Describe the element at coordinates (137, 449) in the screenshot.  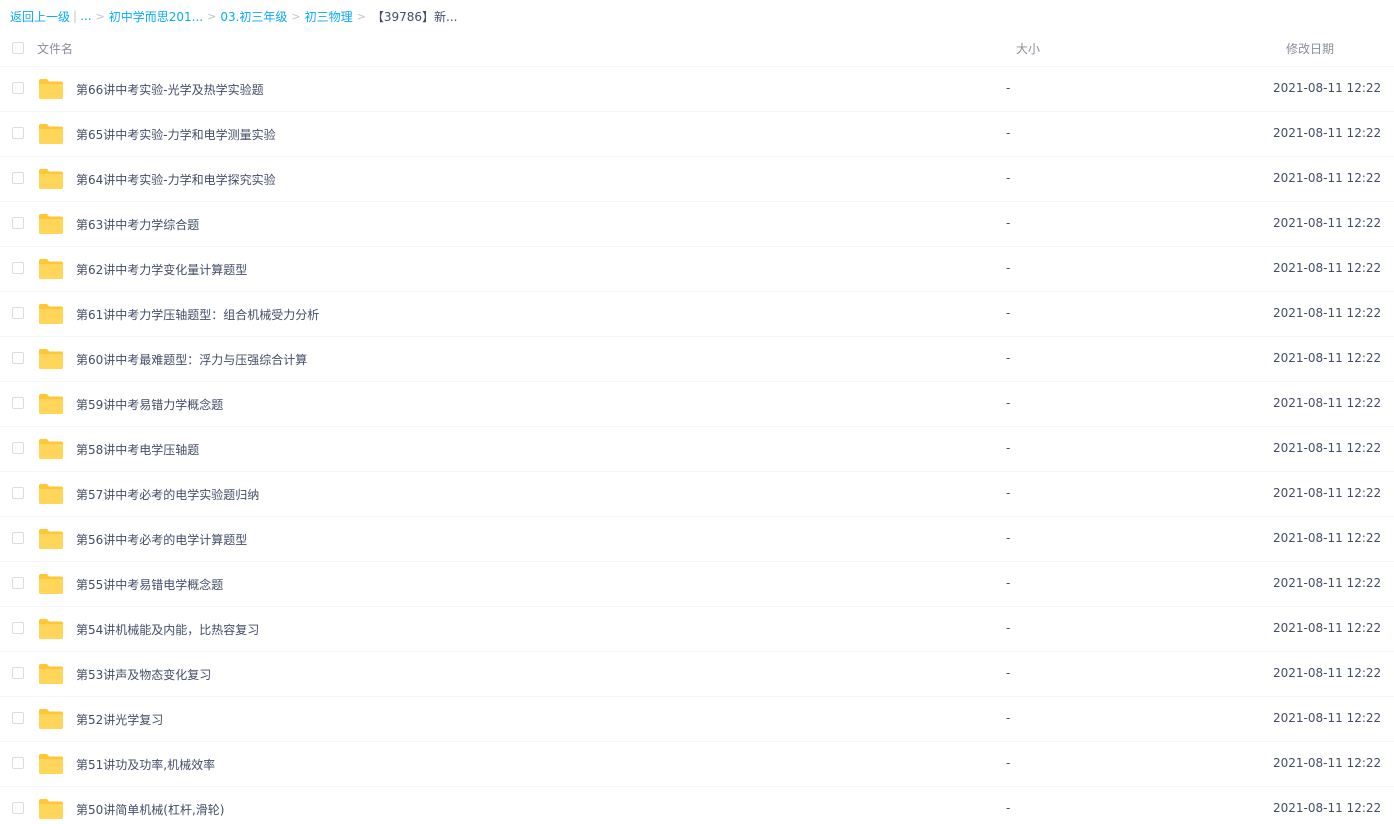
I see `file-name: 第58讲中考电学压轴题` at that location.